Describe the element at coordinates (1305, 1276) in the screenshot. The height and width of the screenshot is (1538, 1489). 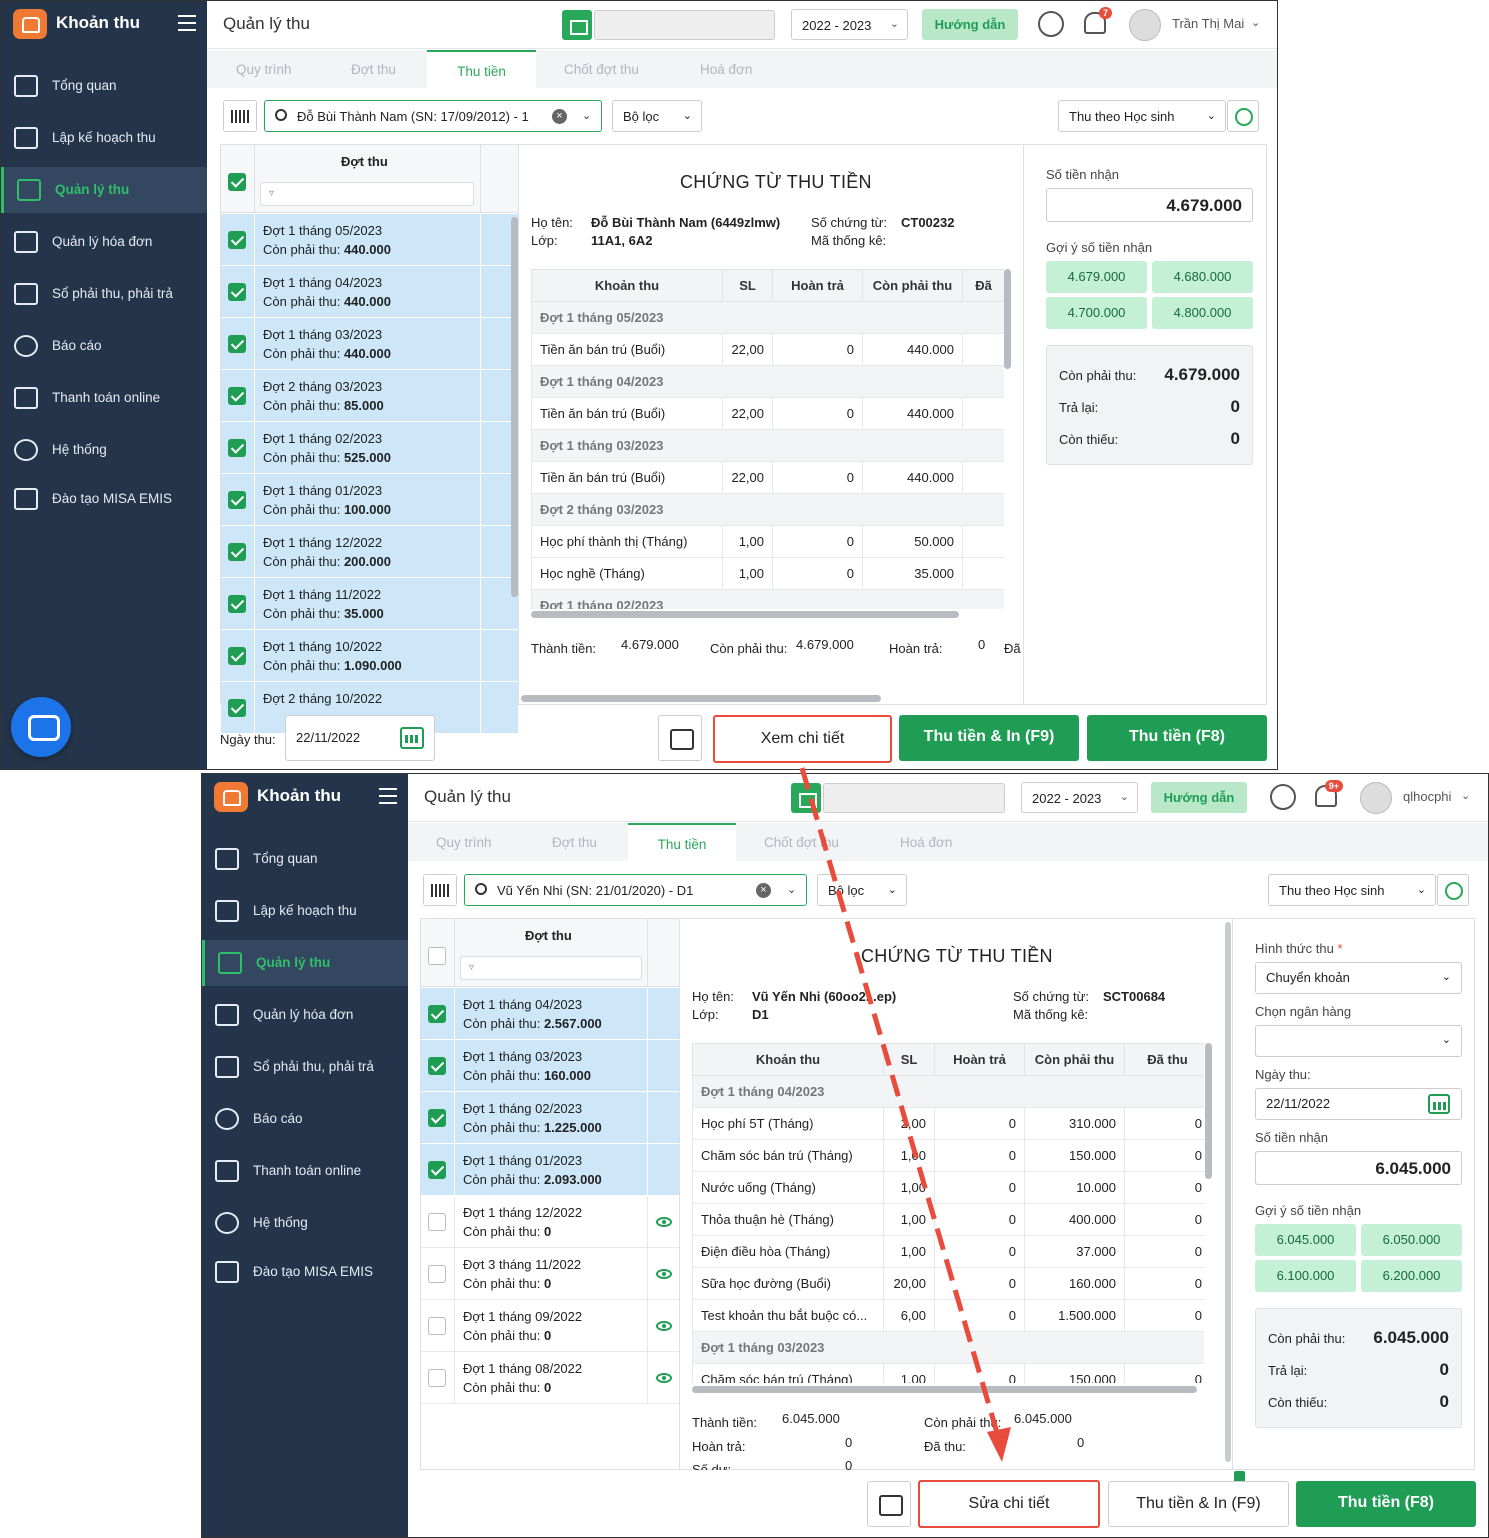
I see `suggest-amount-button: 6.100.000` at that location.